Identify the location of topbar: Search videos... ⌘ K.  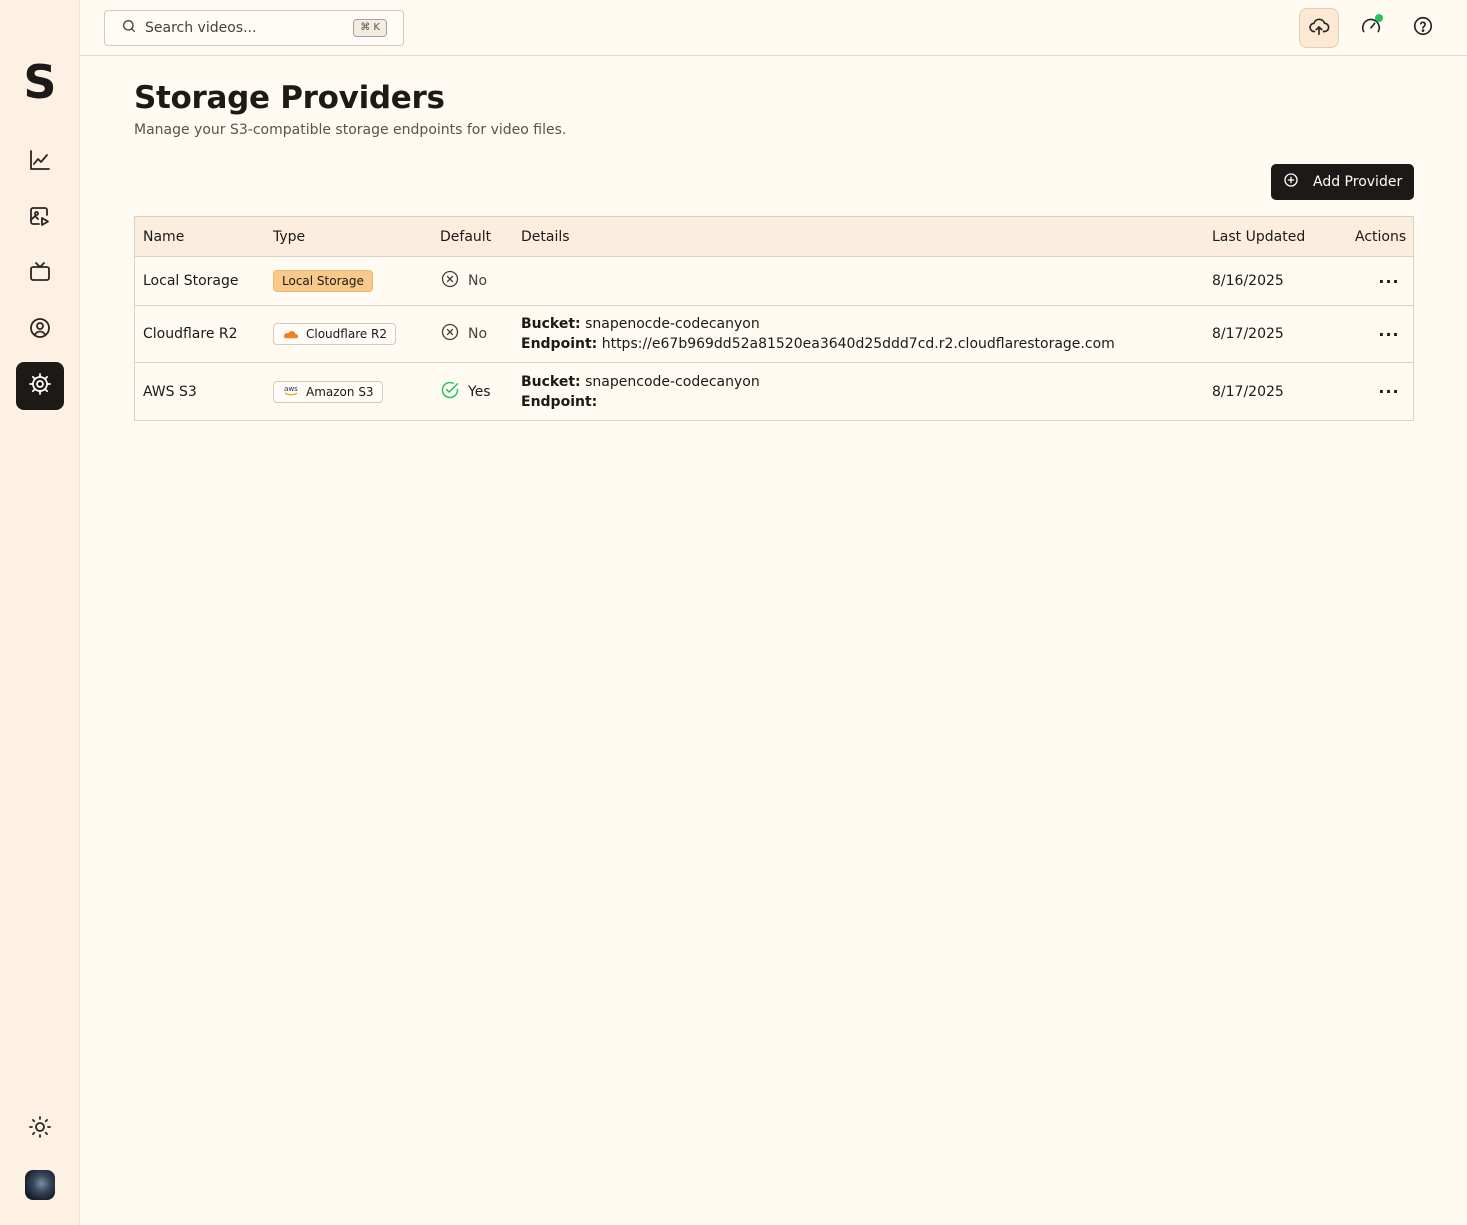
(773, 28).